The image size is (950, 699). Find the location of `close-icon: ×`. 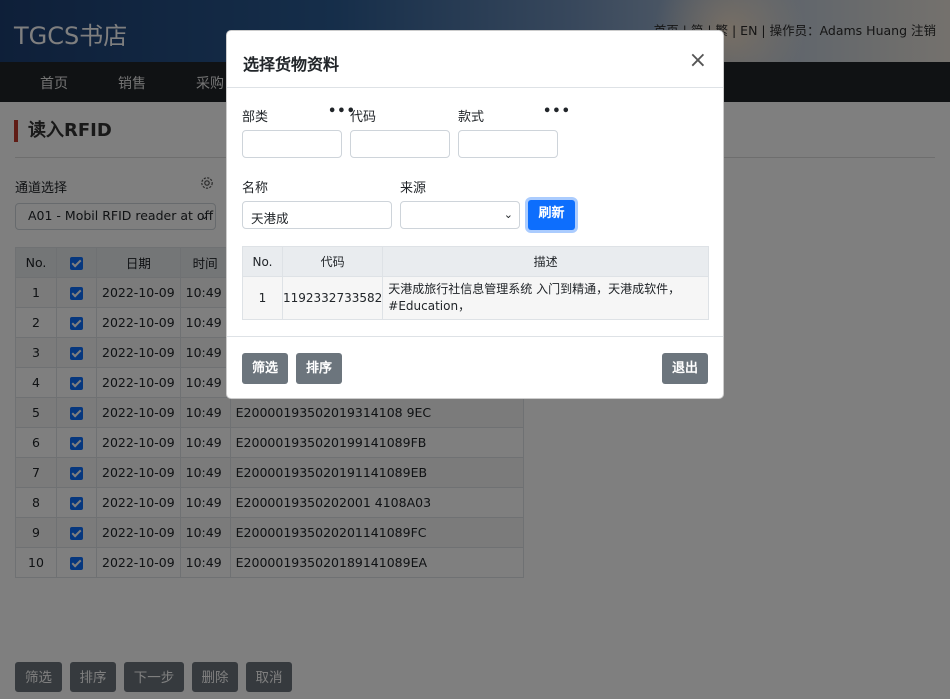

close-icon: × is located at coordinates (698, 61).